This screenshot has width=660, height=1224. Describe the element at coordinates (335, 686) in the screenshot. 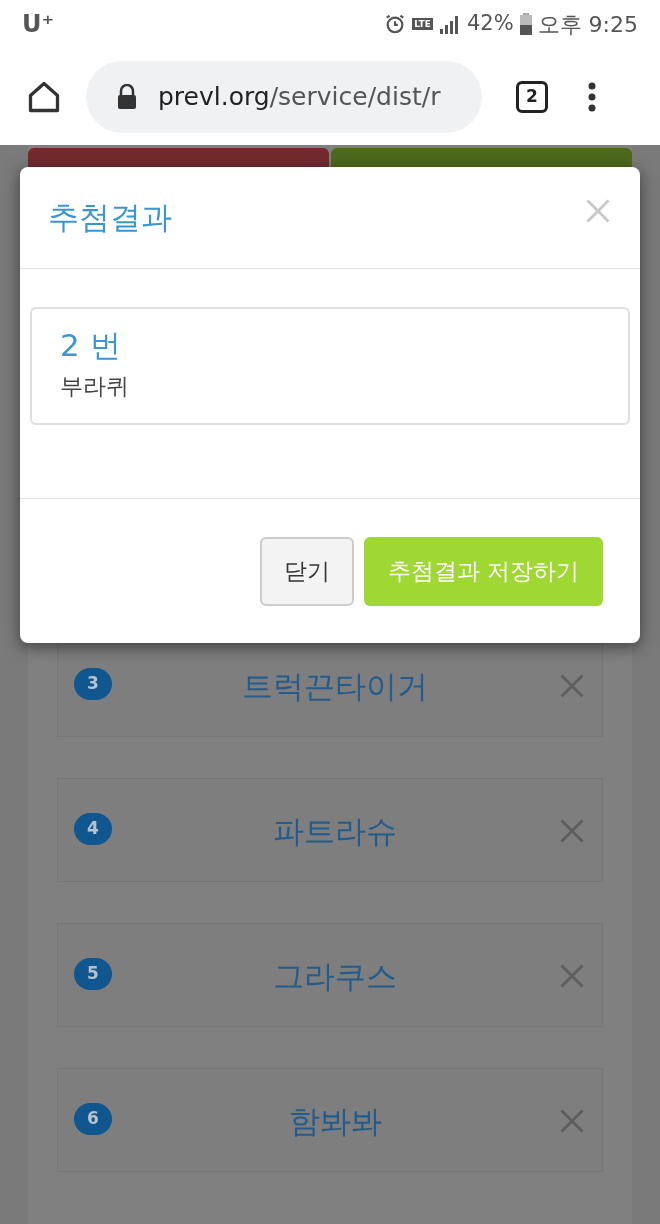

I see `entry-name: 트럭끈타이거` at that location.